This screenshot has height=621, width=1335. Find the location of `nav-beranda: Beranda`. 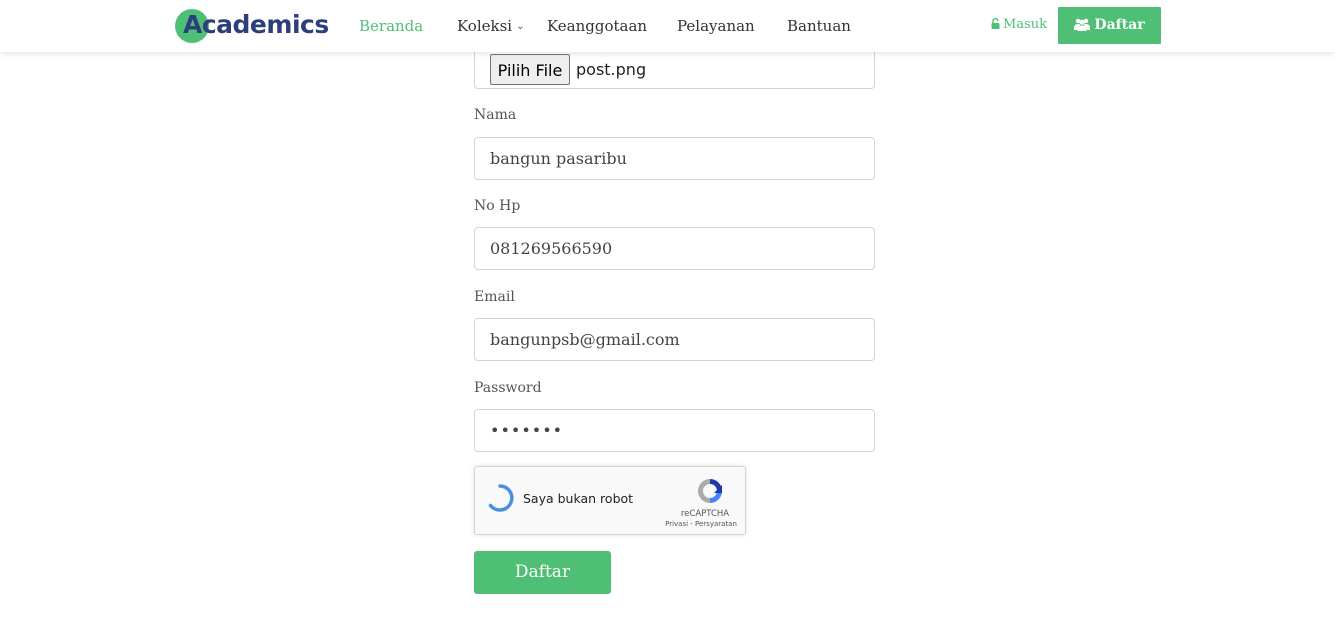

nav-beranda: Beranda is located at coordinates (391, 26).